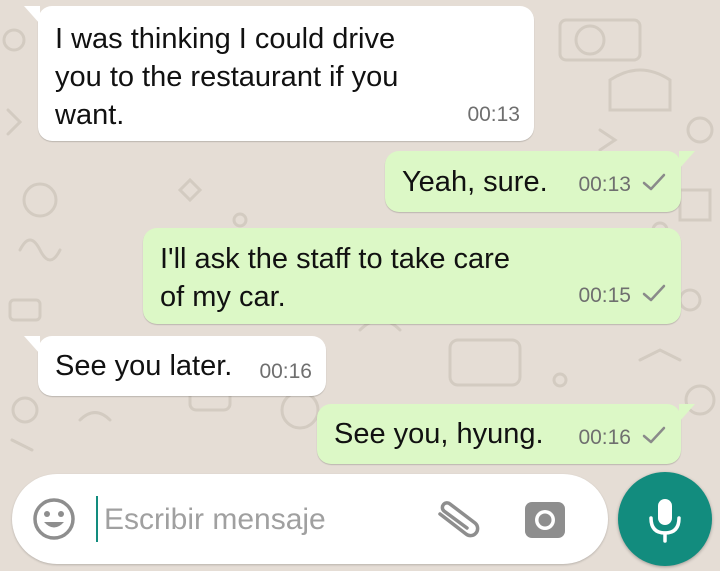 The image size is (720, 571). Describe the element at coordinates (264, 520) in the screenshot. I see `message-input` at that location.